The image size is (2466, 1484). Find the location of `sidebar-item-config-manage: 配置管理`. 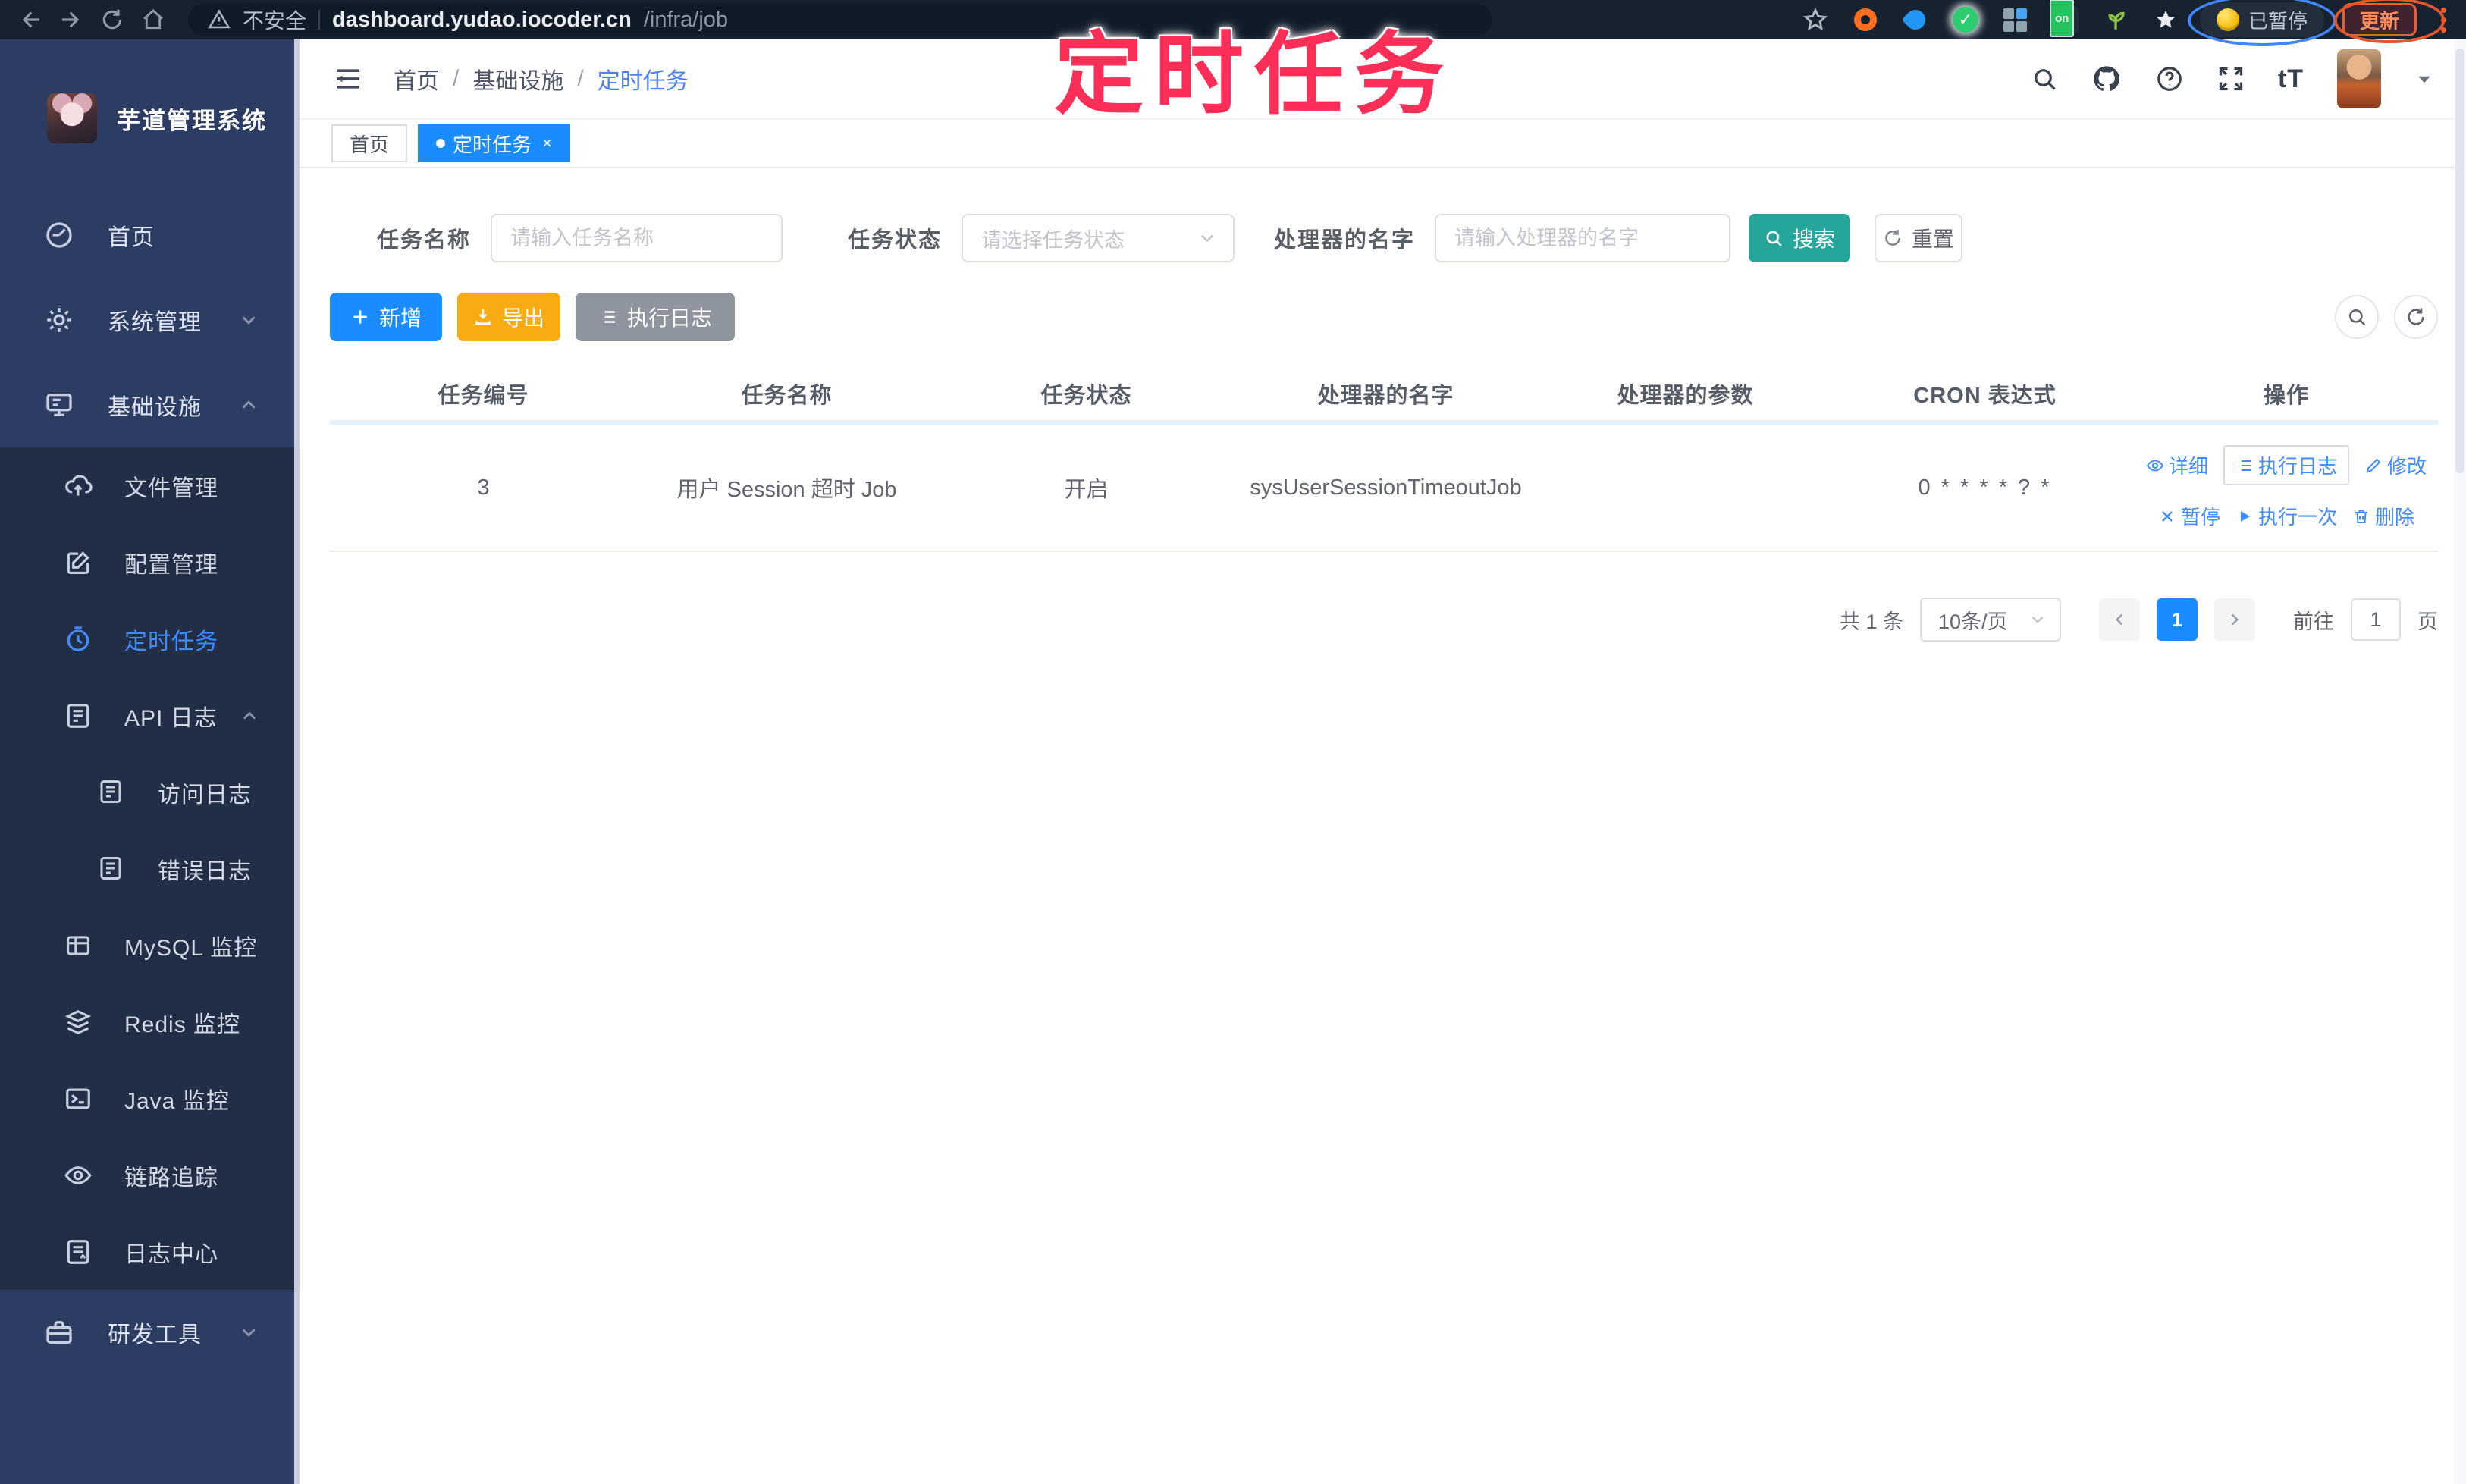

sidebar-item-config-manage: 配置管理 is located at coordinates (150, 562).